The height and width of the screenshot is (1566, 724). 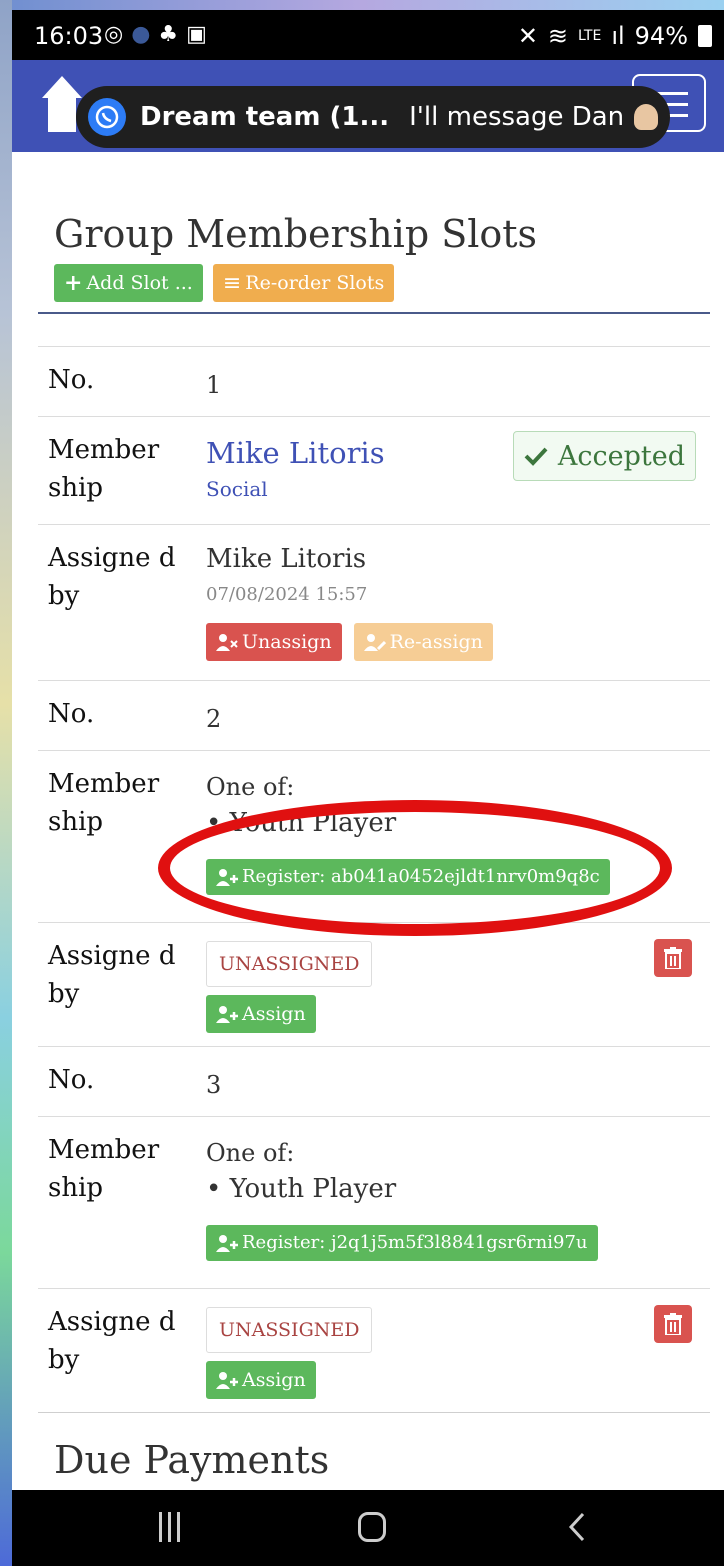 I want to click on slot-actions: + Add Slot ... ≡ Re-order Slots, so click(x=224, y=283).